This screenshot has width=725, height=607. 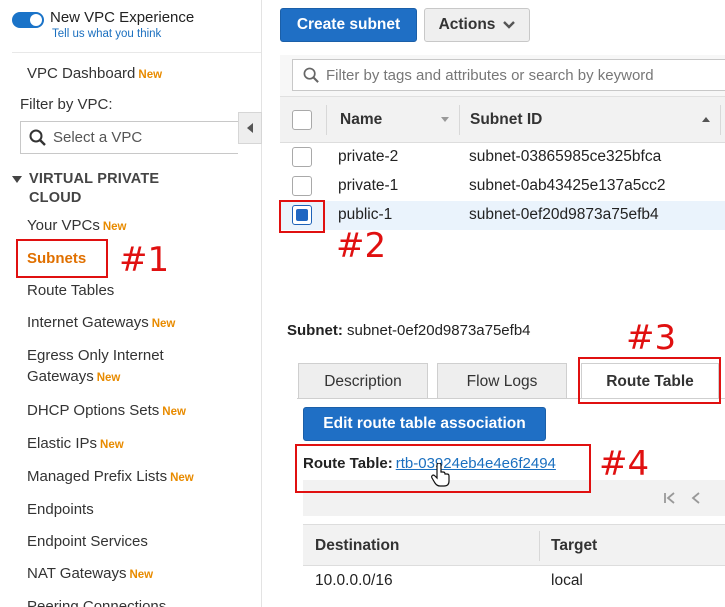 What do you see at coordinates (302, 120) in the screenshot?
I see `select-all-checkbox` at bounding box center [302, 120].